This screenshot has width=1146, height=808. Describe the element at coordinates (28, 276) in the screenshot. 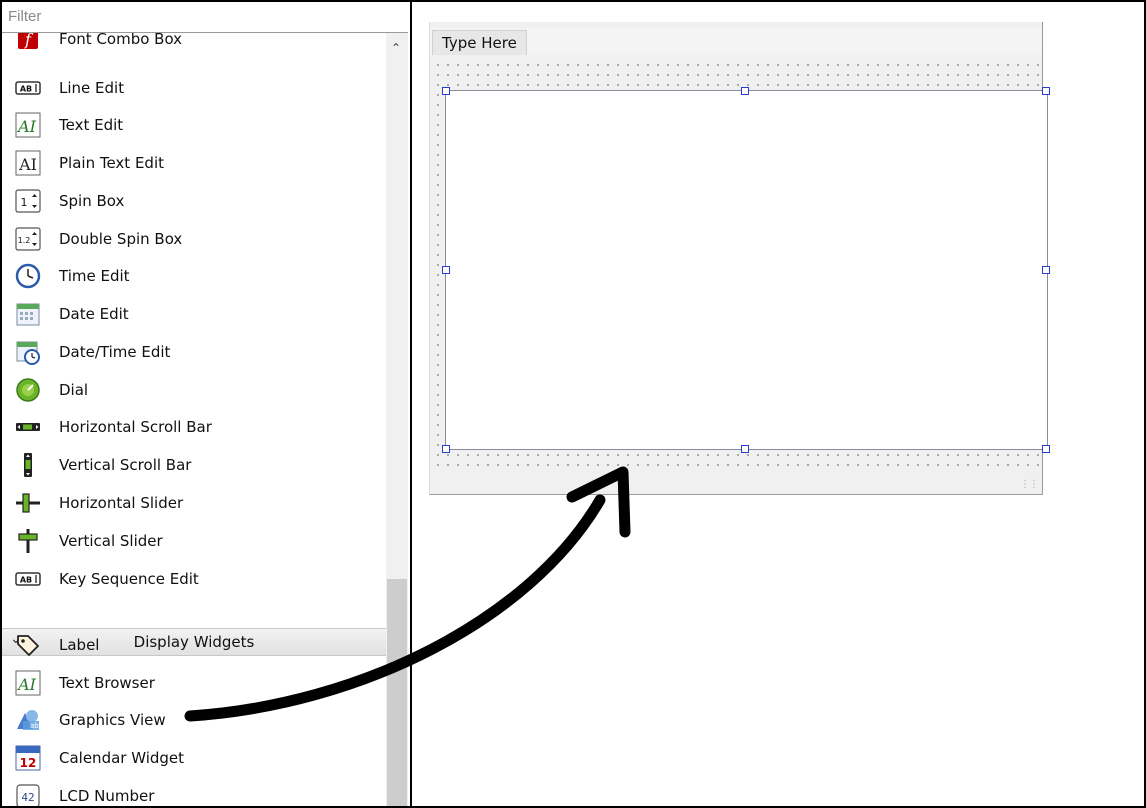

I see `time-edit-icon` at that location.